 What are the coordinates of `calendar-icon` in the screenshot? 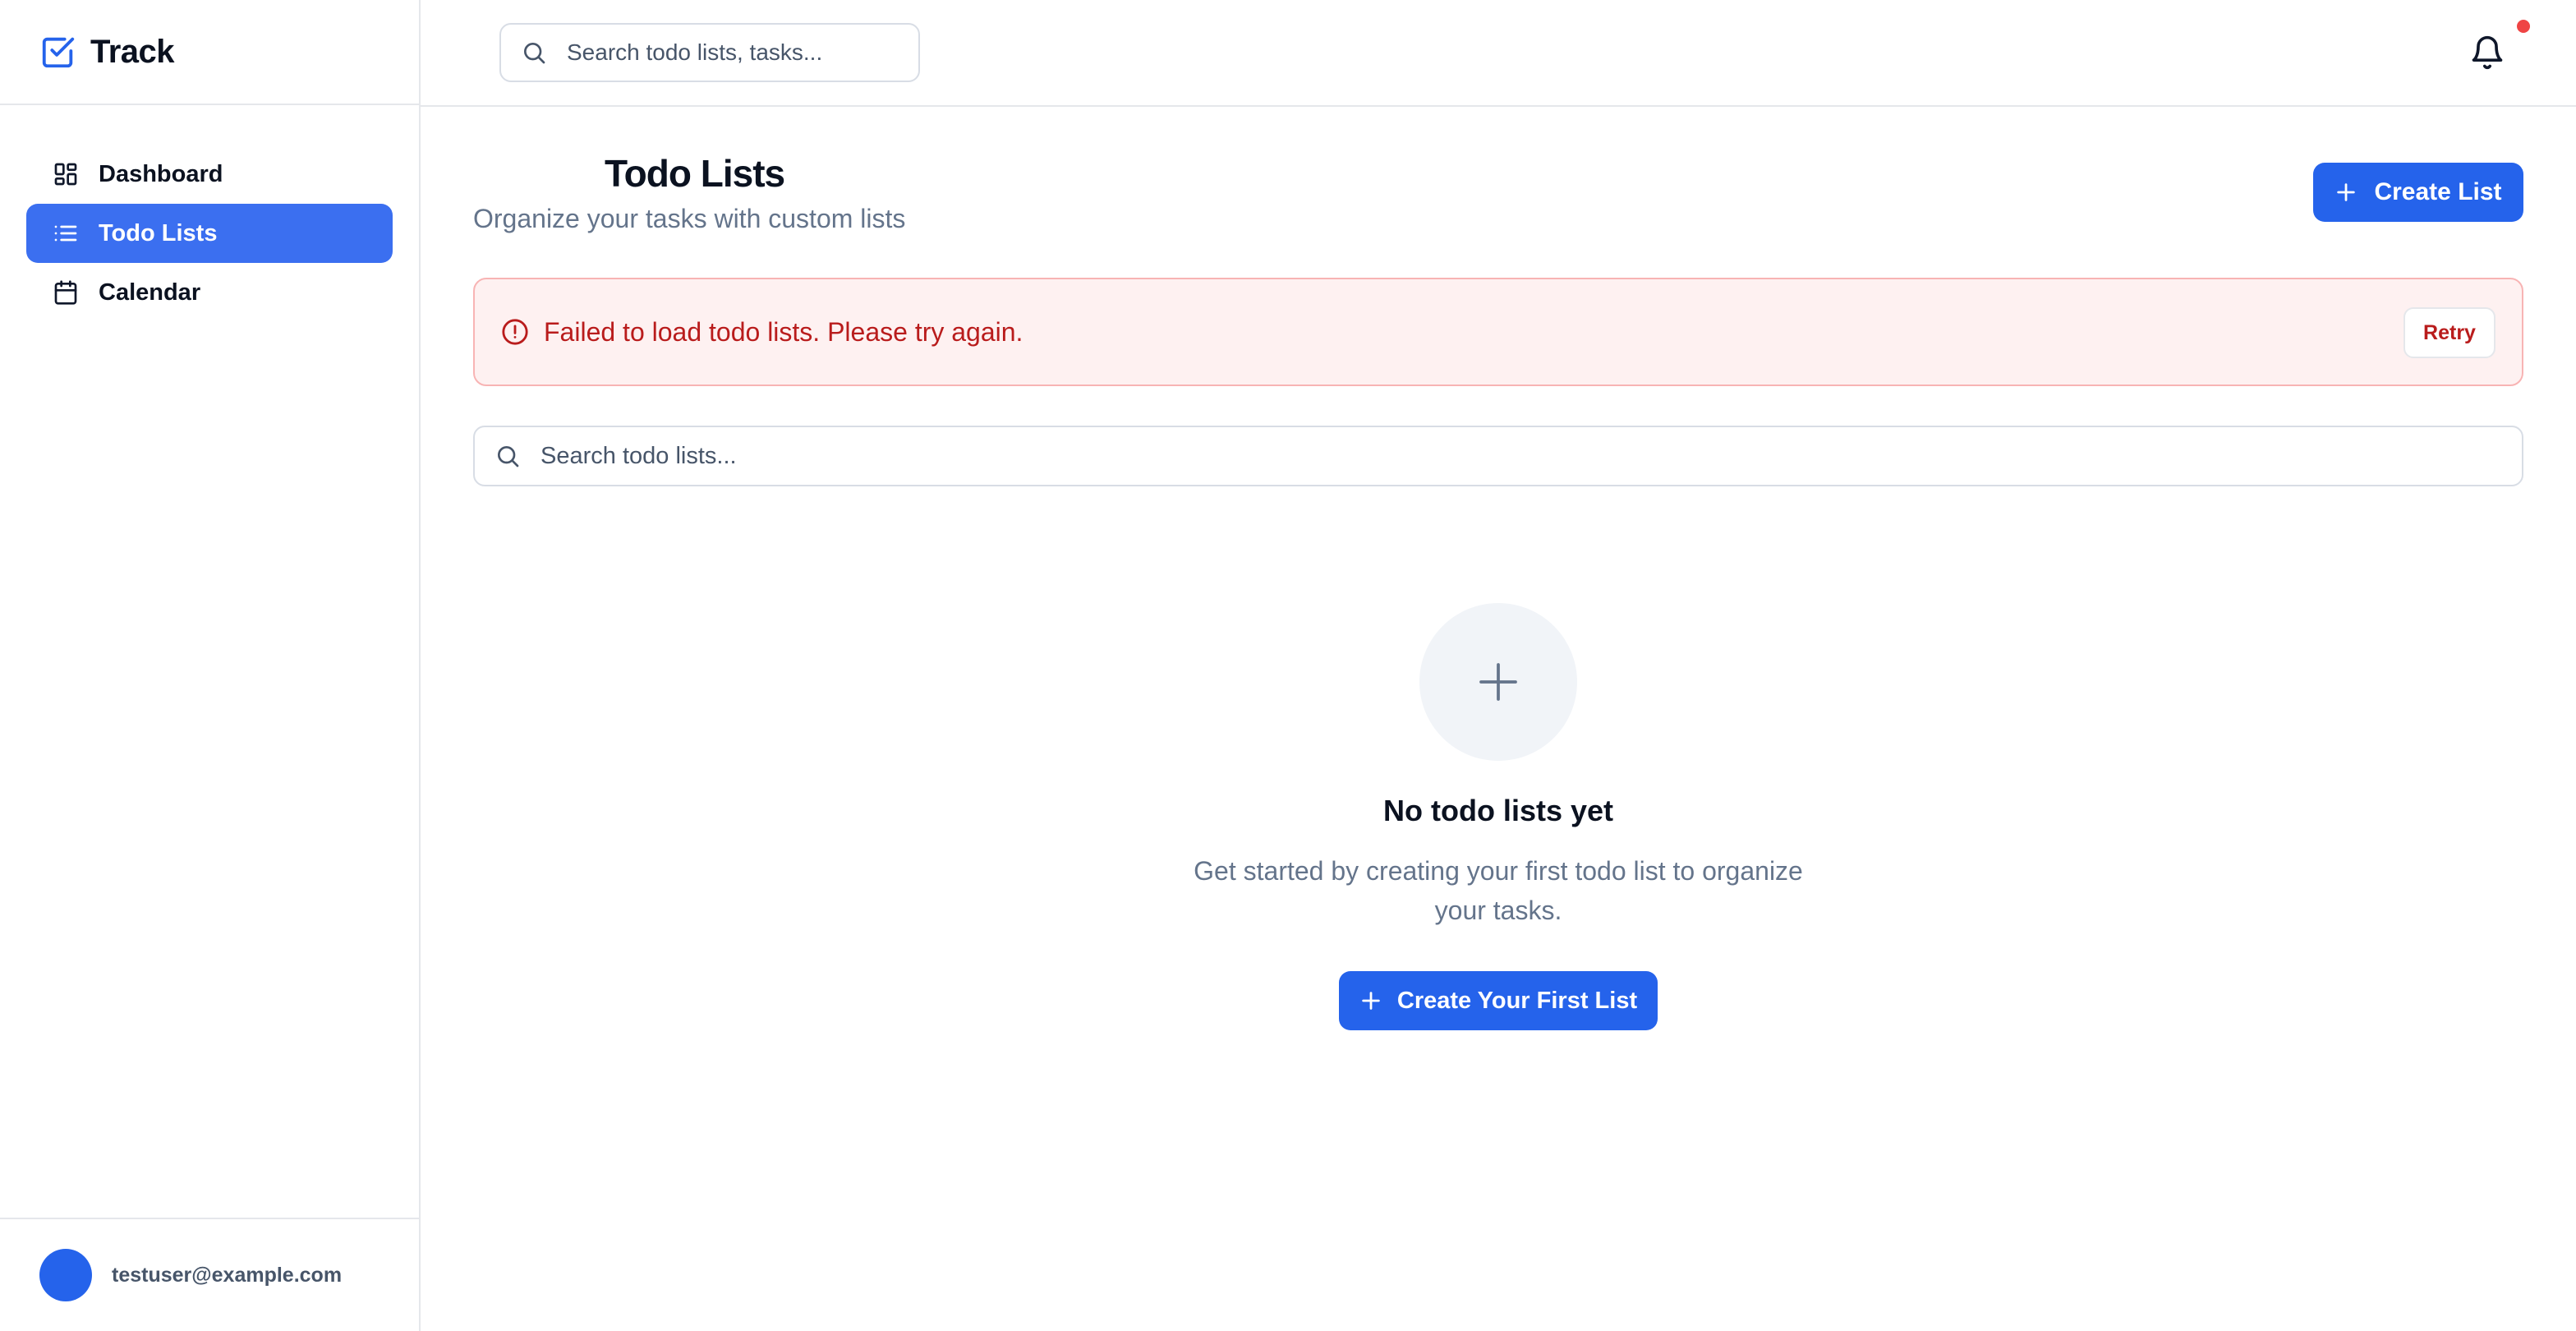 It's located at (66, 292).